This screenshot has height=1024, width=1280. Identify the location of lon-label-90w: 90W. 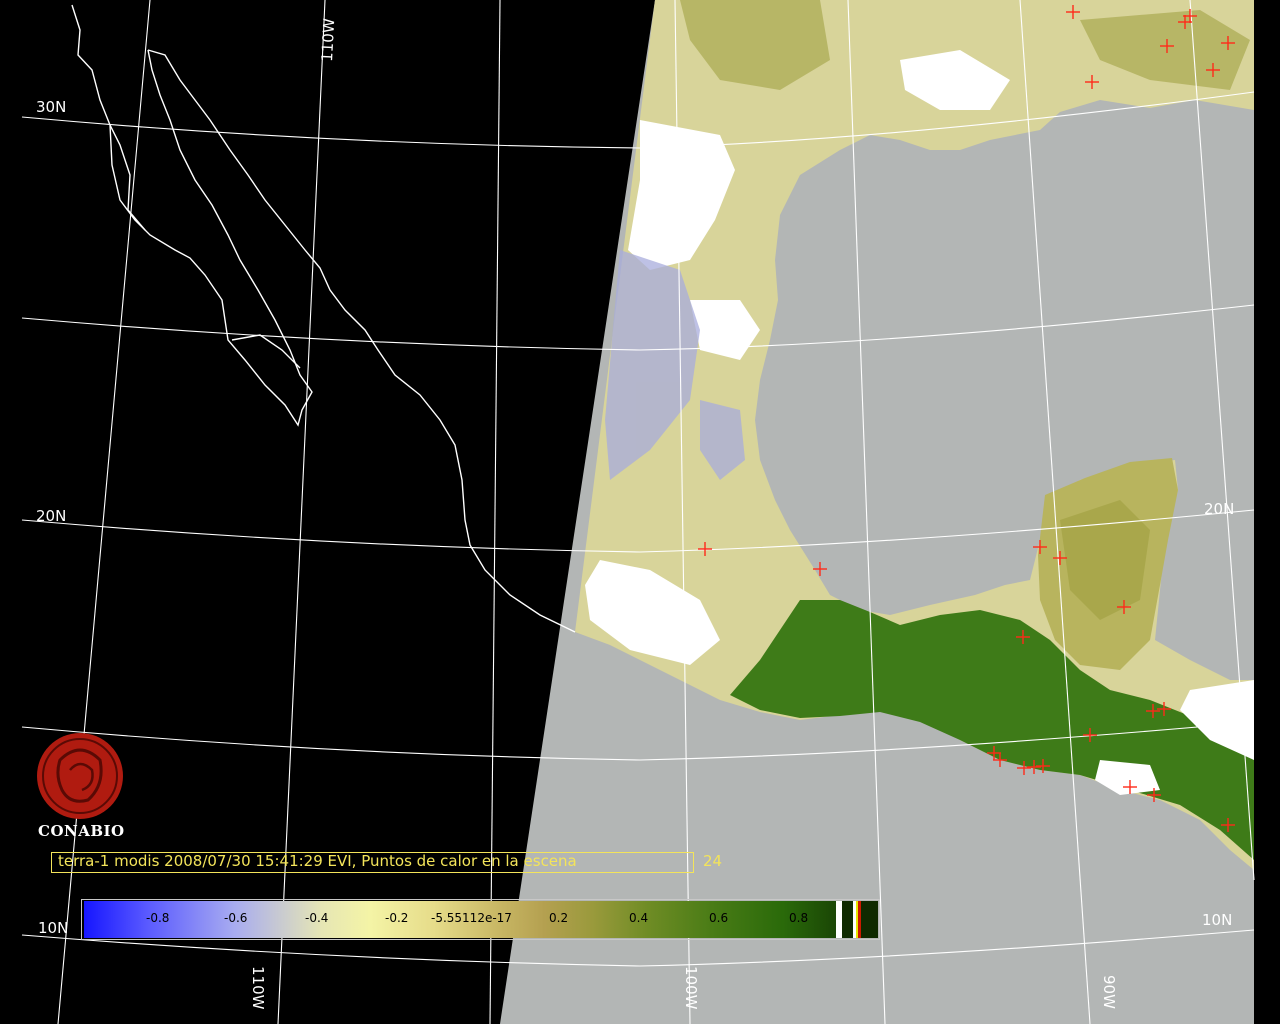
(1109, 992).